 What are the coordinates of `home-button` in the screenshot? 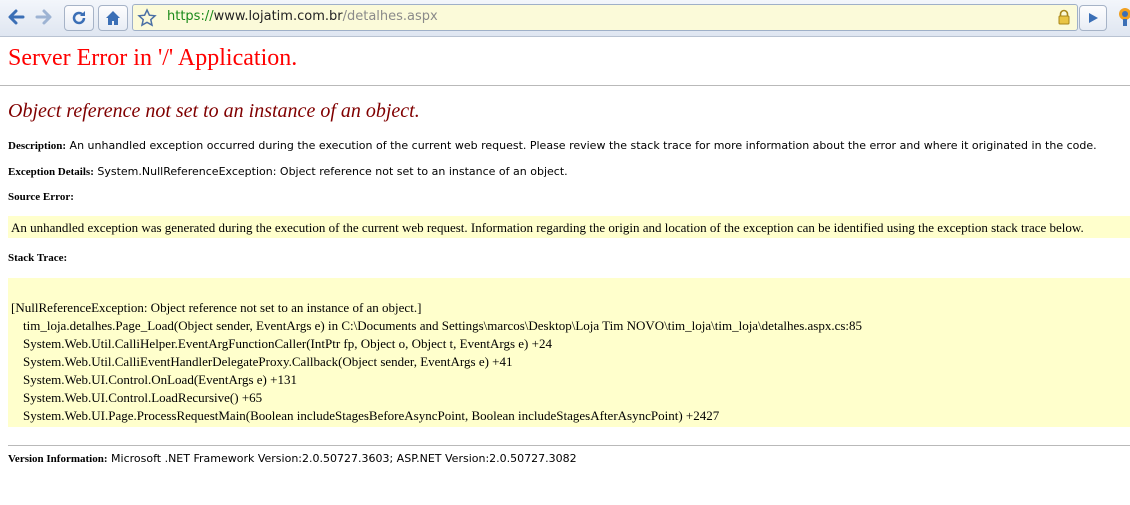 It's located at (113, 18).